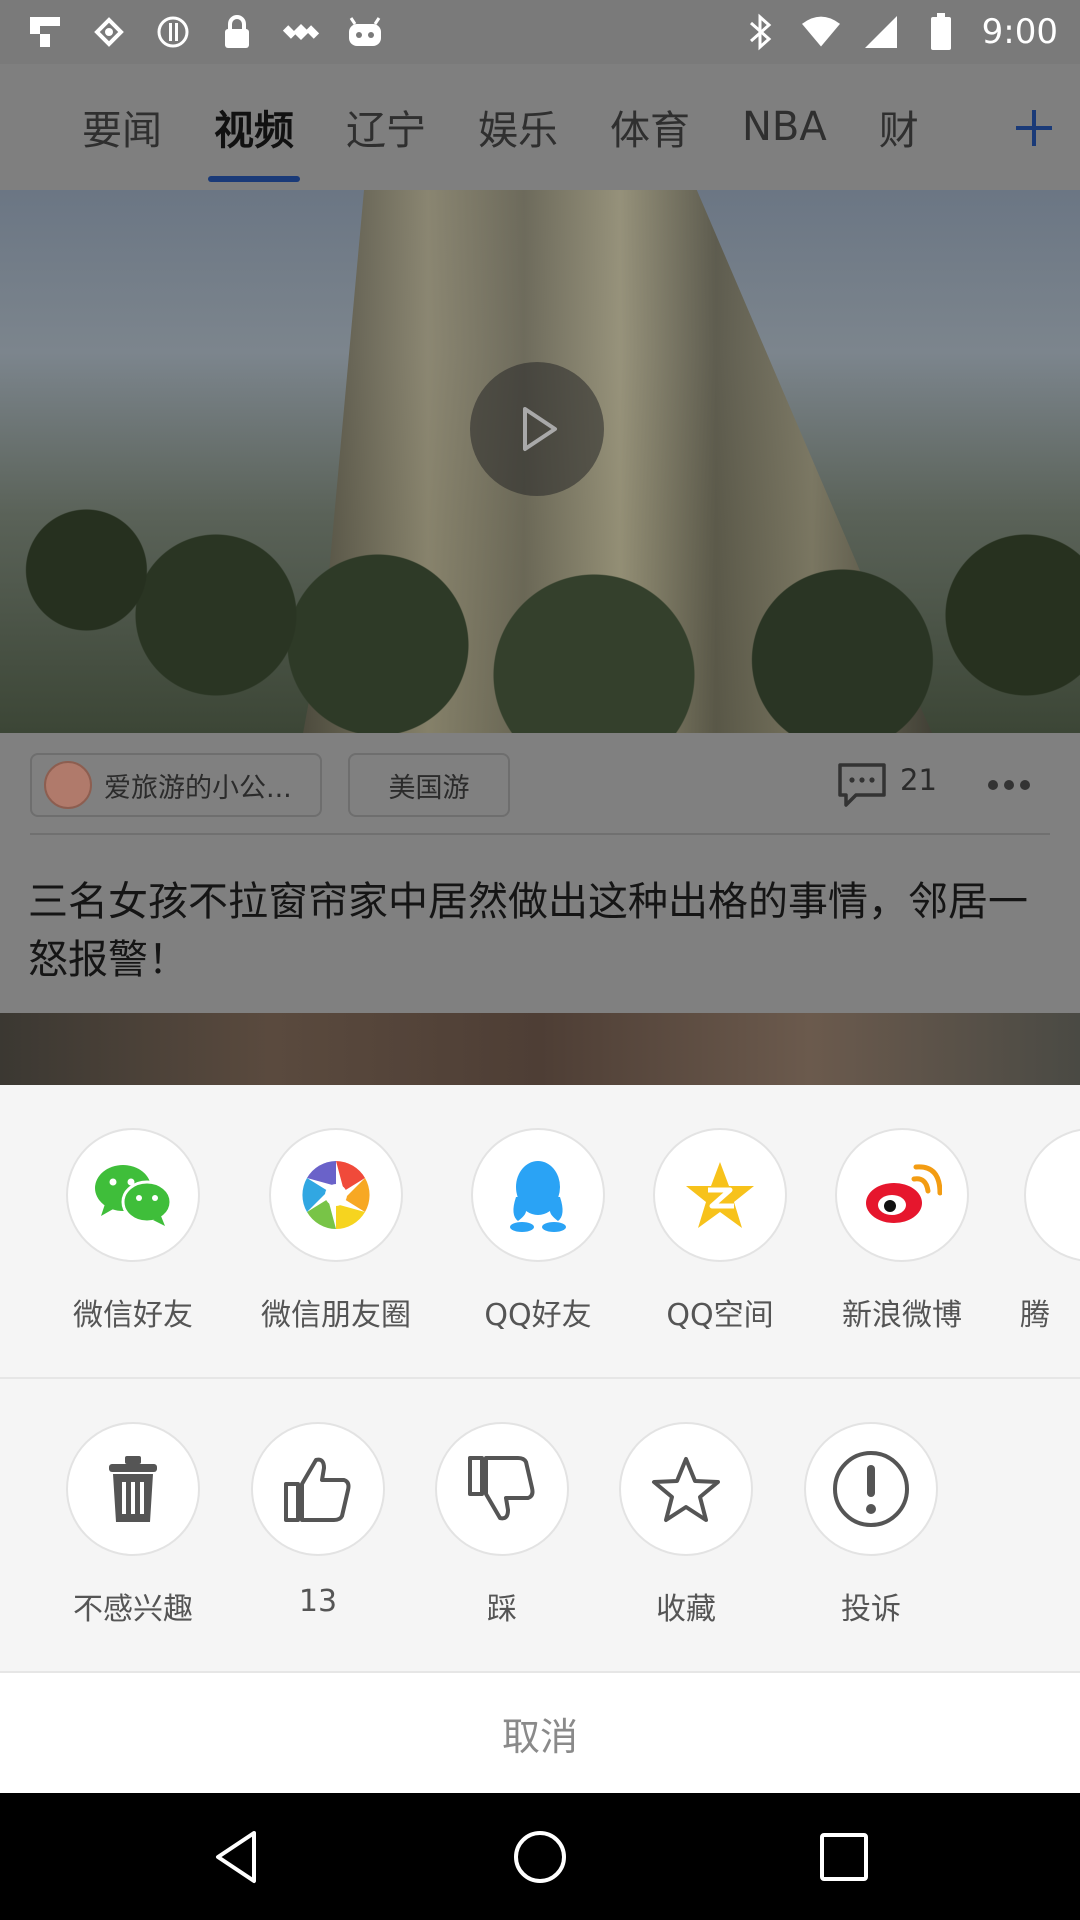 The width and height of the screenshot is (1080, 1920). Describe the element at coordinates (761, 32) in the screenshot. I see `bluetooth-icon` at that location.